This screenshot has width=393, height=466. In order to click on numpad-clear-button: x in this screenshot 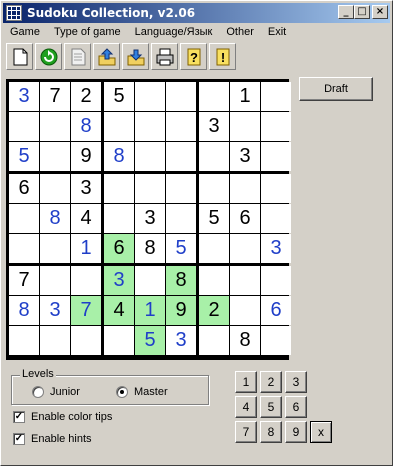, I will do `click(321, 432)`.